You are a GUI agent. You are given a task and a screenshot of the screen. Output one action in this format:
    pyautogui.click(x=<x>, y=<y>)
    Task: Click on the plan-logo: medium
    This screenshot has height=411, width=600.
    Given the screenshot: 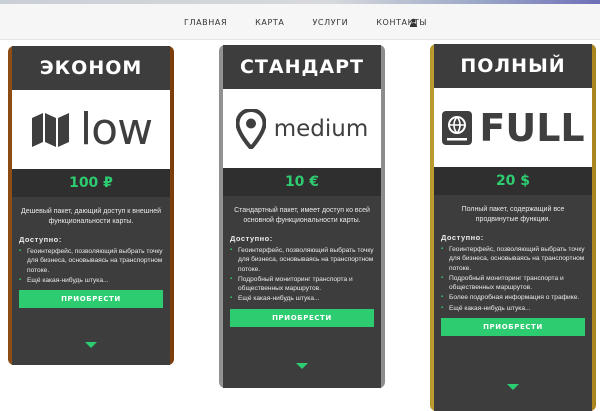 What is the action you would take?
    pyautogui.click(x=302, y=128)
    